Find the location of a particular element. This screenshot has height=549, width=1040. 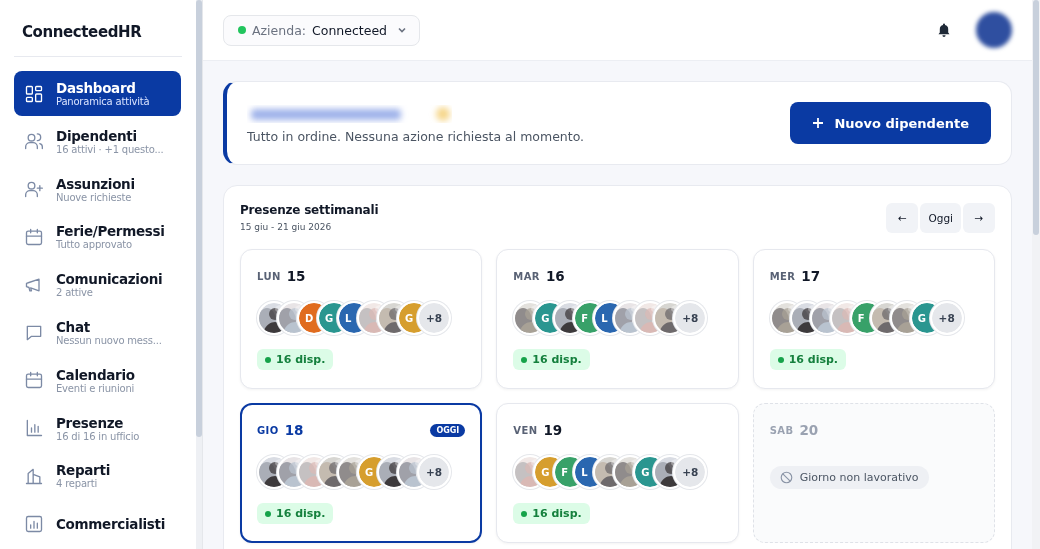

add-user-icon is located at coordinates (34, 189).